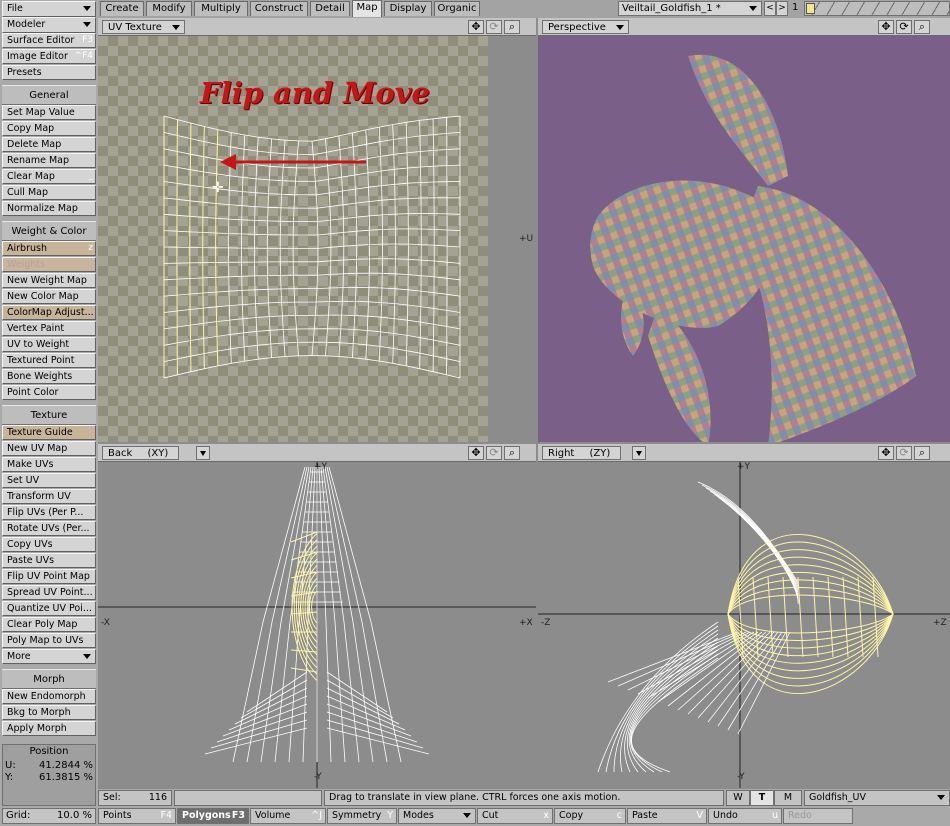  What do you see at coordinates (877, 8) in the screenshot?
I see `layer-strip` at bounding box center [877, 8].